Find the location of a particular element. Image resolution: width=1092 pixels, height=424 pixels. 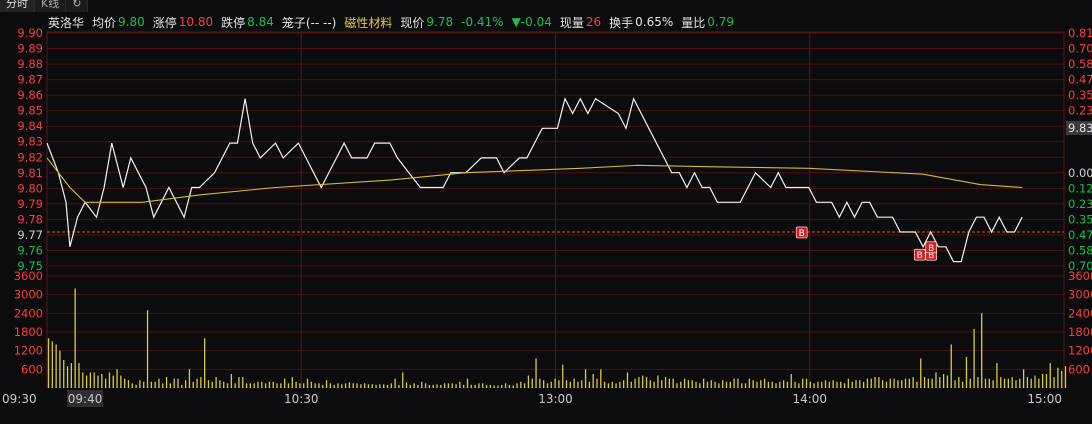

volume-tick-label-right: 2400 is located at coordinates (1080, 313).